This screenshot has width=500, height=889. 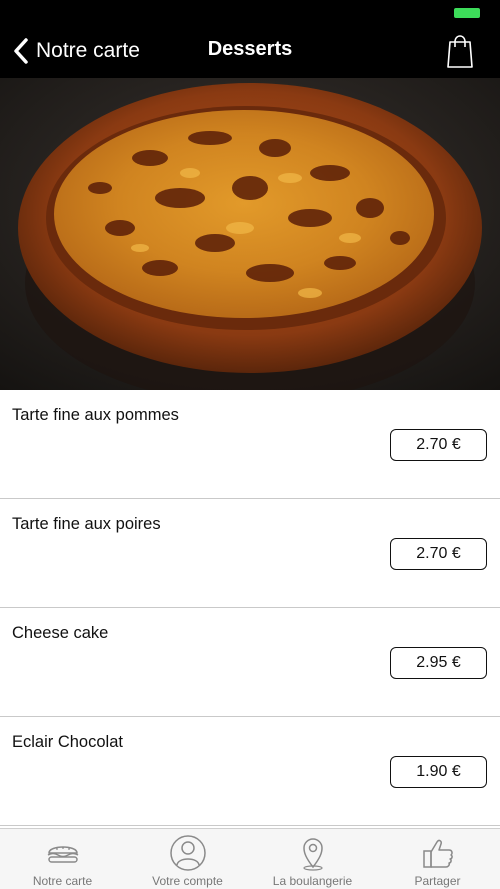 What do you see at coordinates (437, 853) in the screenshot?
I see `thumbs-up-icon` at bounding box center [437, 853].